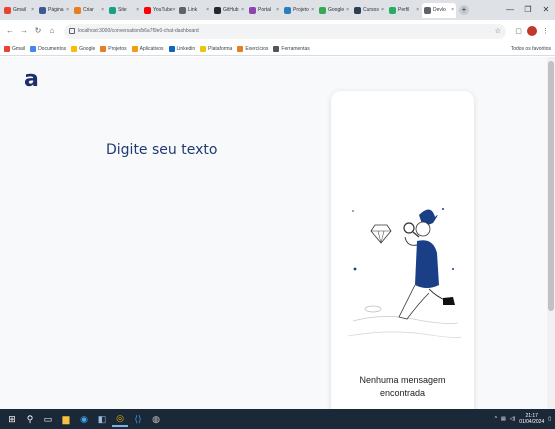 Image resolution: width=555 pixels, height=429 pixels. What do you see at coordinates (151, 48) in the screenshot?
I see `bookmark-label: Aplicativos` at bounding box center [151, 48].